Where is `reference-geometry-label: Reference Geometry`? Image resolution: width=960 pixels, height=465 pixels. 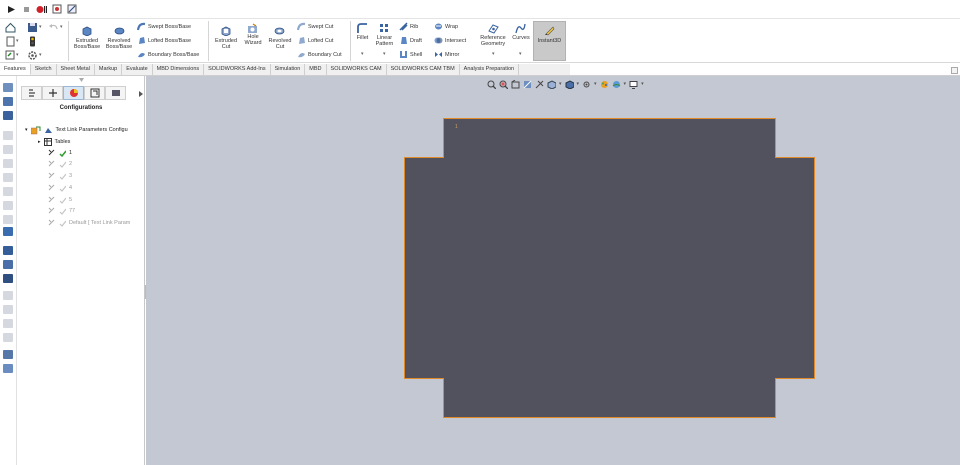 reference-geometry-label: Reference Geometry is located at coordinates (493, 41).